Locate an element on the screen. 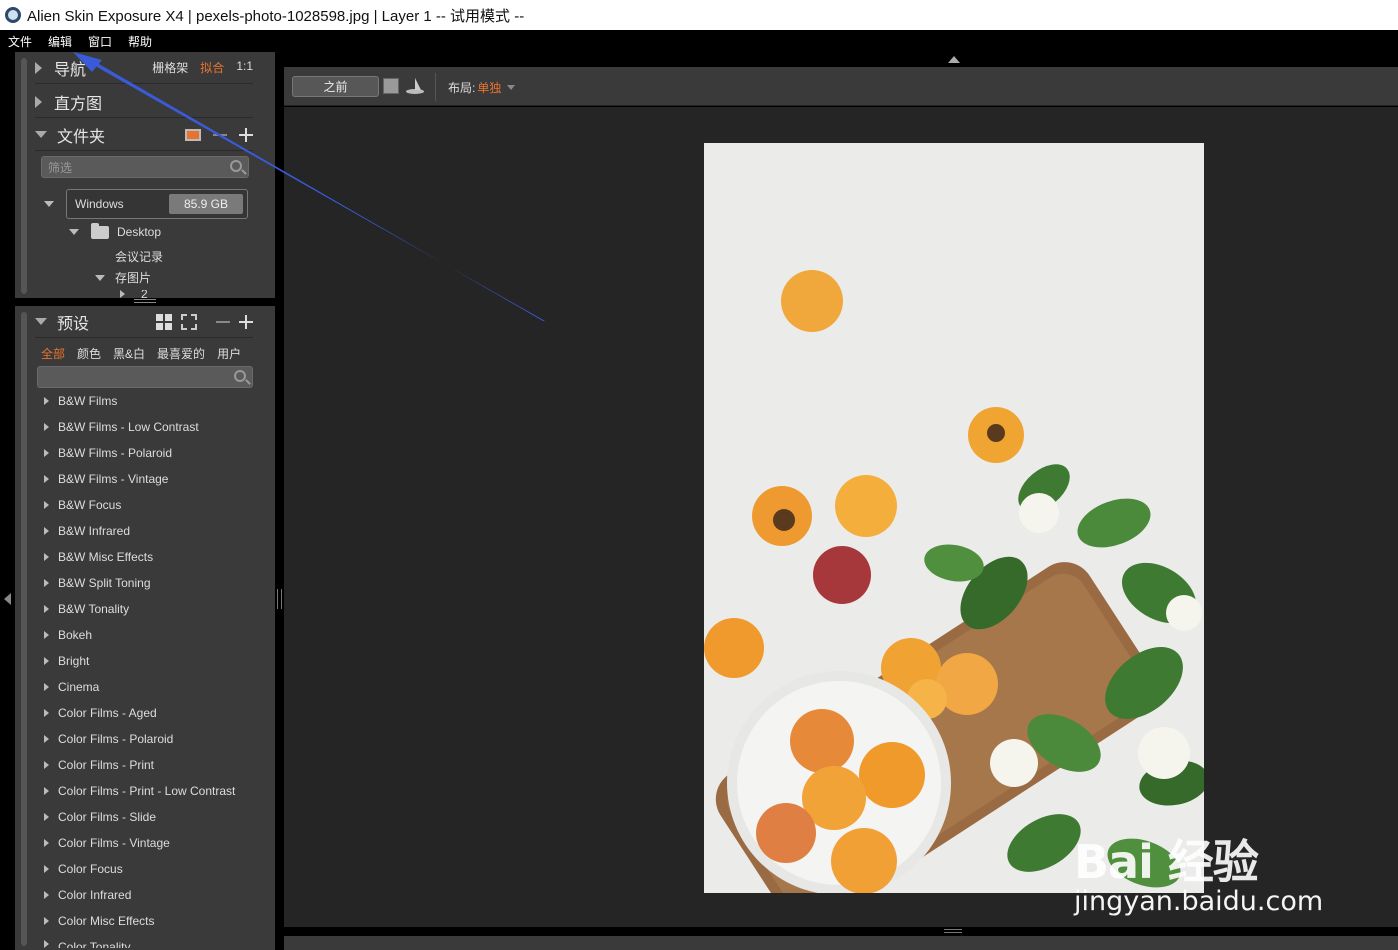 The height and width of the screenshot is (950, 1398). filmstrip-bar is located at coordinates (841, 943).